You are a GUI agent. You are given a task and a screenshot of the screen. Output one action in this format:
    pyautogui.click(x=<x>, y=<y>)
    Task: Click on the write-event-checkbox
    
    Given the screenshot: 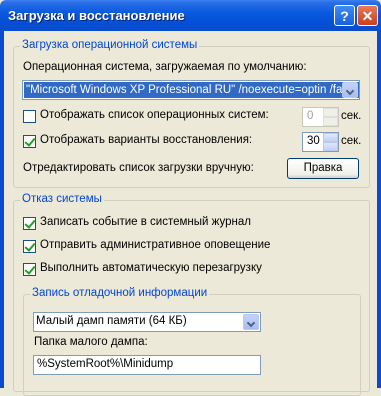 What is the action you would take?
    pyautogui.click(x=29, y=223)
    